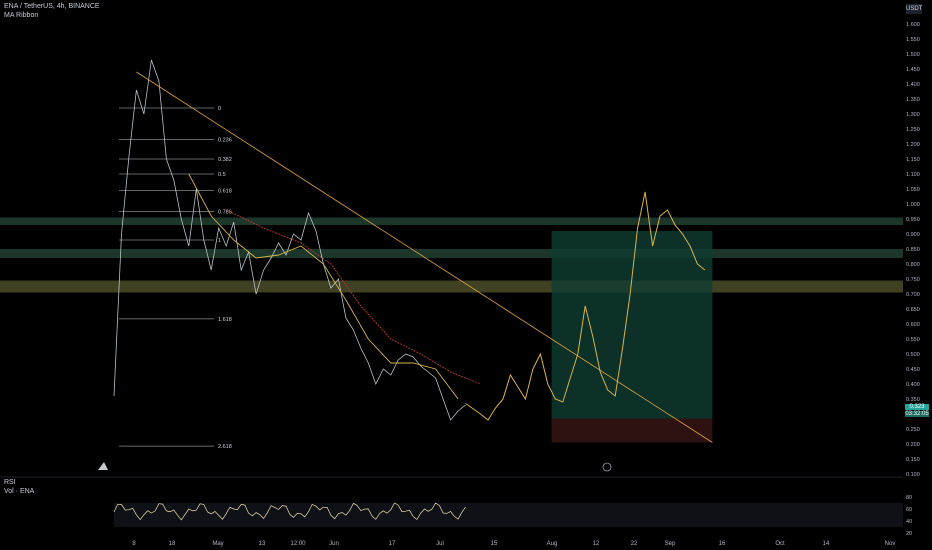 This screenshot has height=550, width=932. Describe the element at coordinates (913, 70) in the screenshot. I see `price-tick-label: 1.450` at that location.